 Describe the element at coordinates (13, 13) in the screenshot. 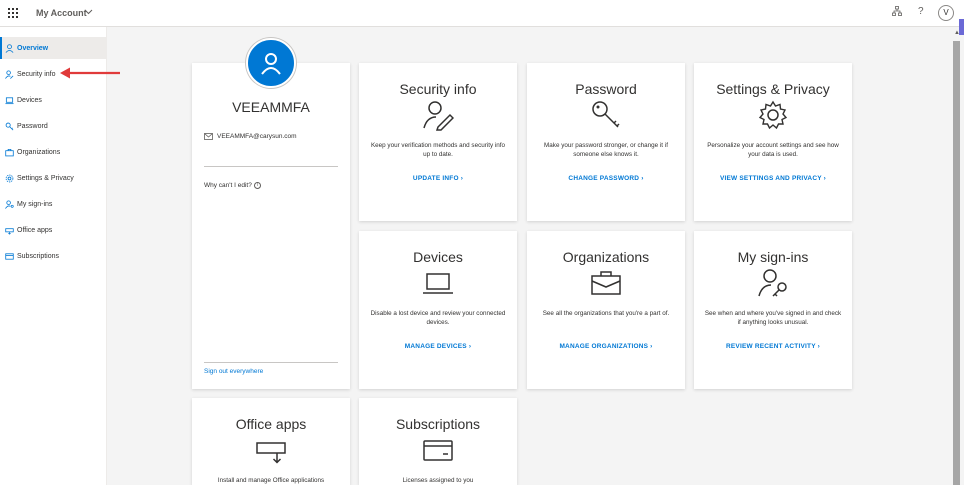

I see `app-launcher-icon` at that location.